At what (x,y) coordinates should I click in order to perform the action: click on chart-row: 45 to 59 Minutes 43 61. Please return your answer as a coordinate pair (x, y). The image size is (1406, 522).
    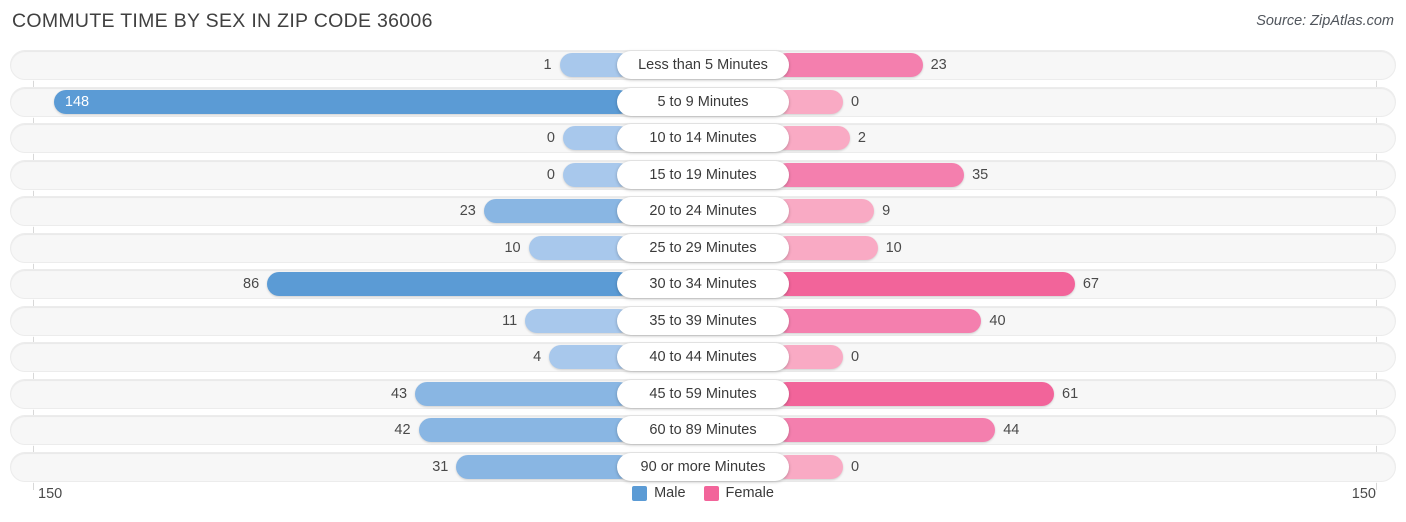
    Looking at the image, I should click on (703, 393).